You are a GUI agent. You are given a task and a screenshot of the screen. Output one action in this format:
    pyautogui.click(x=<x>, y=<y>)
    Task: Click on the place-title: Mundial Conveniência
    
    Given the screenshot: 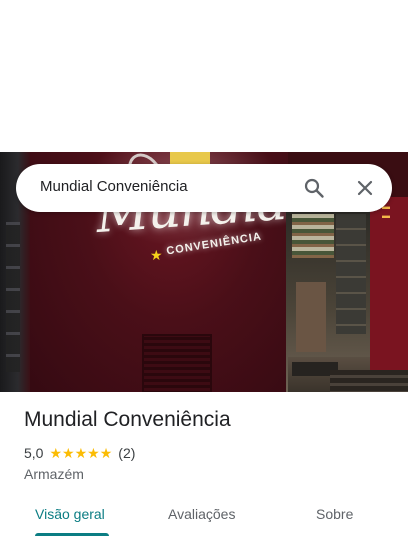 What is the action you would take?
    pyautogui.click(x=127, y=419)
    